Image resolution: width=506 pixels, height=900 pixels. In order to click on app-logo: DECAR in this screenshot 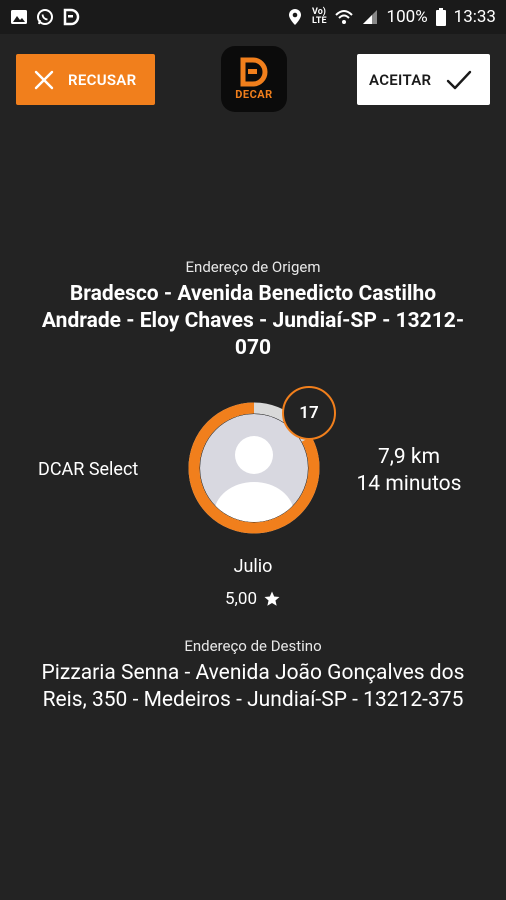, I will do `click(254, 79)`.